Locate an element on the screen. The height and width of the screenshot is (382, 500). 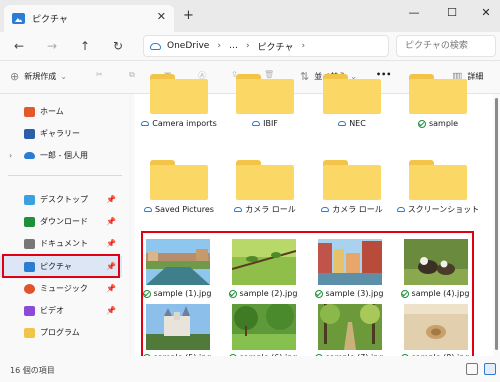
refresh-icon: ↻ is located at coordinates (118, 46).